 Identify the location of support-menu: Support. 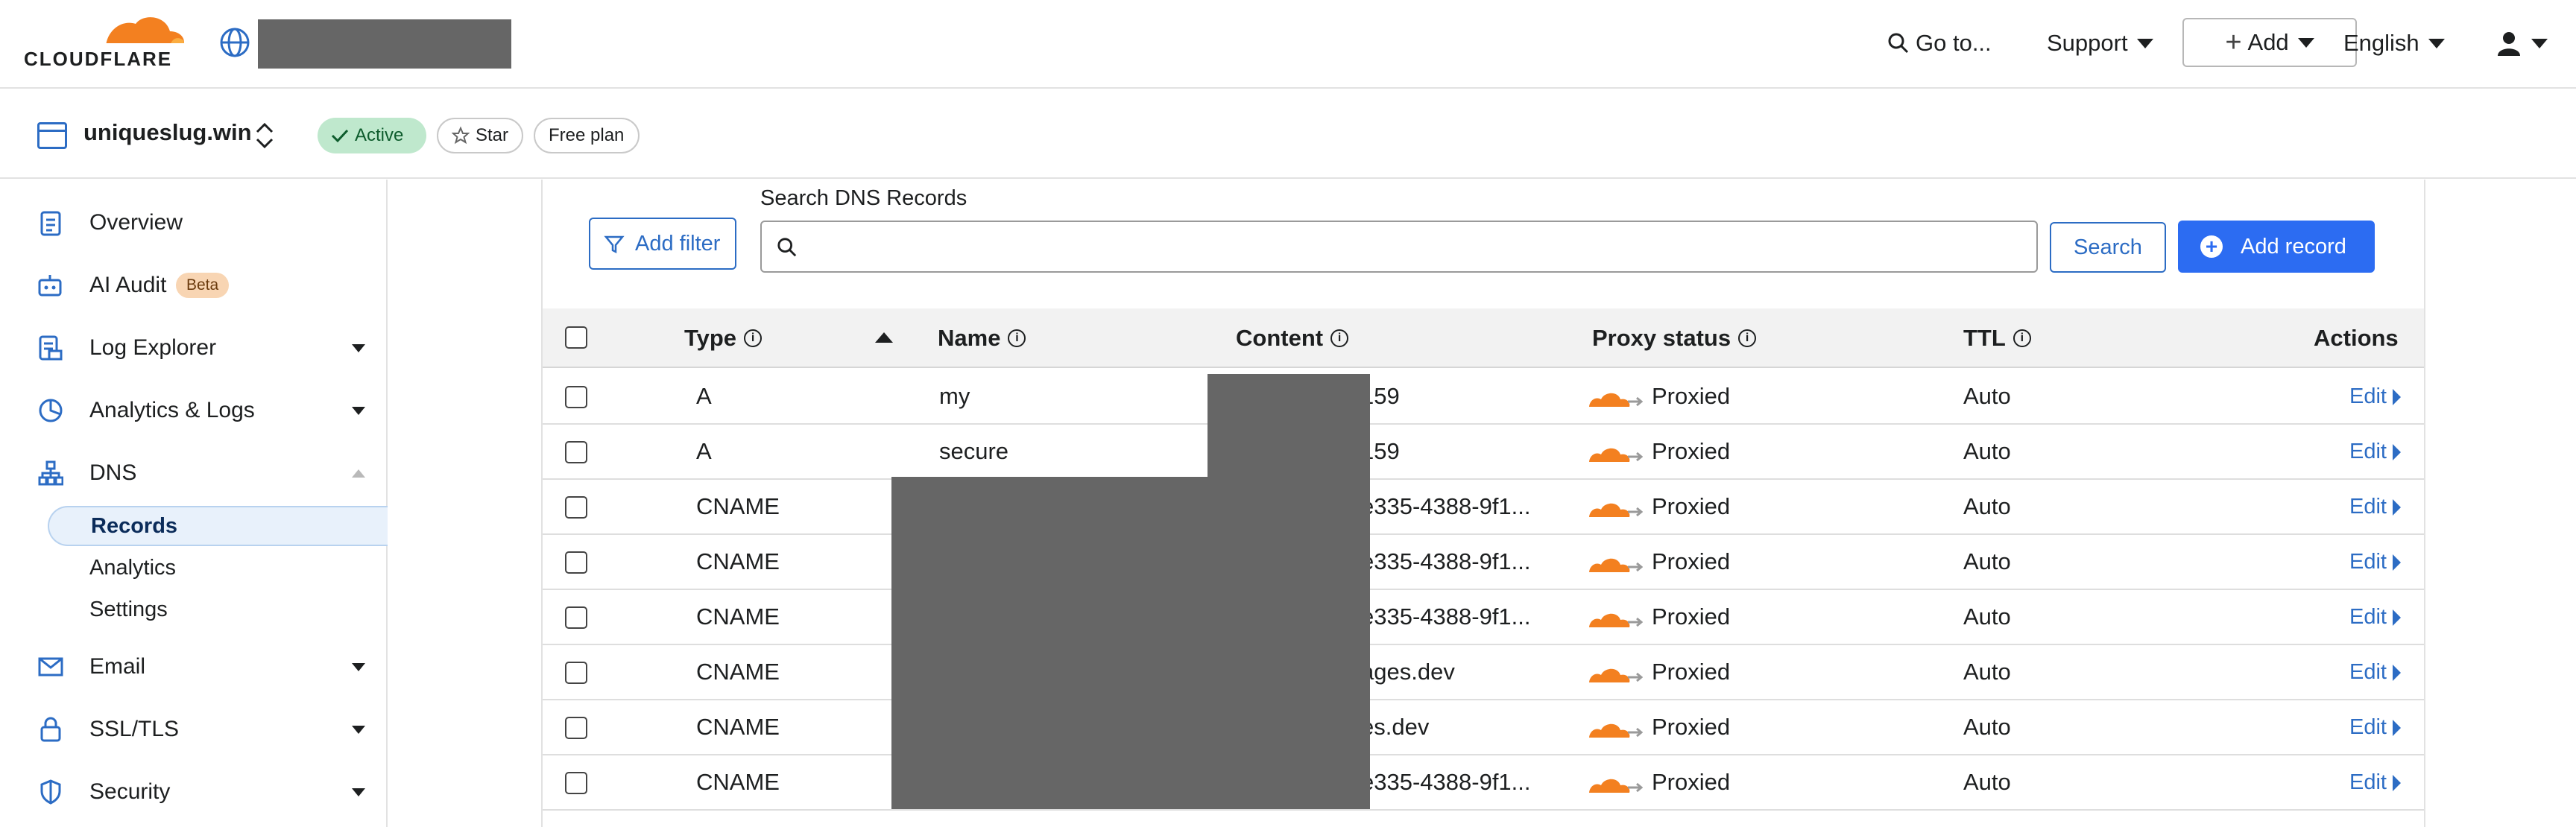
(2100, 43).